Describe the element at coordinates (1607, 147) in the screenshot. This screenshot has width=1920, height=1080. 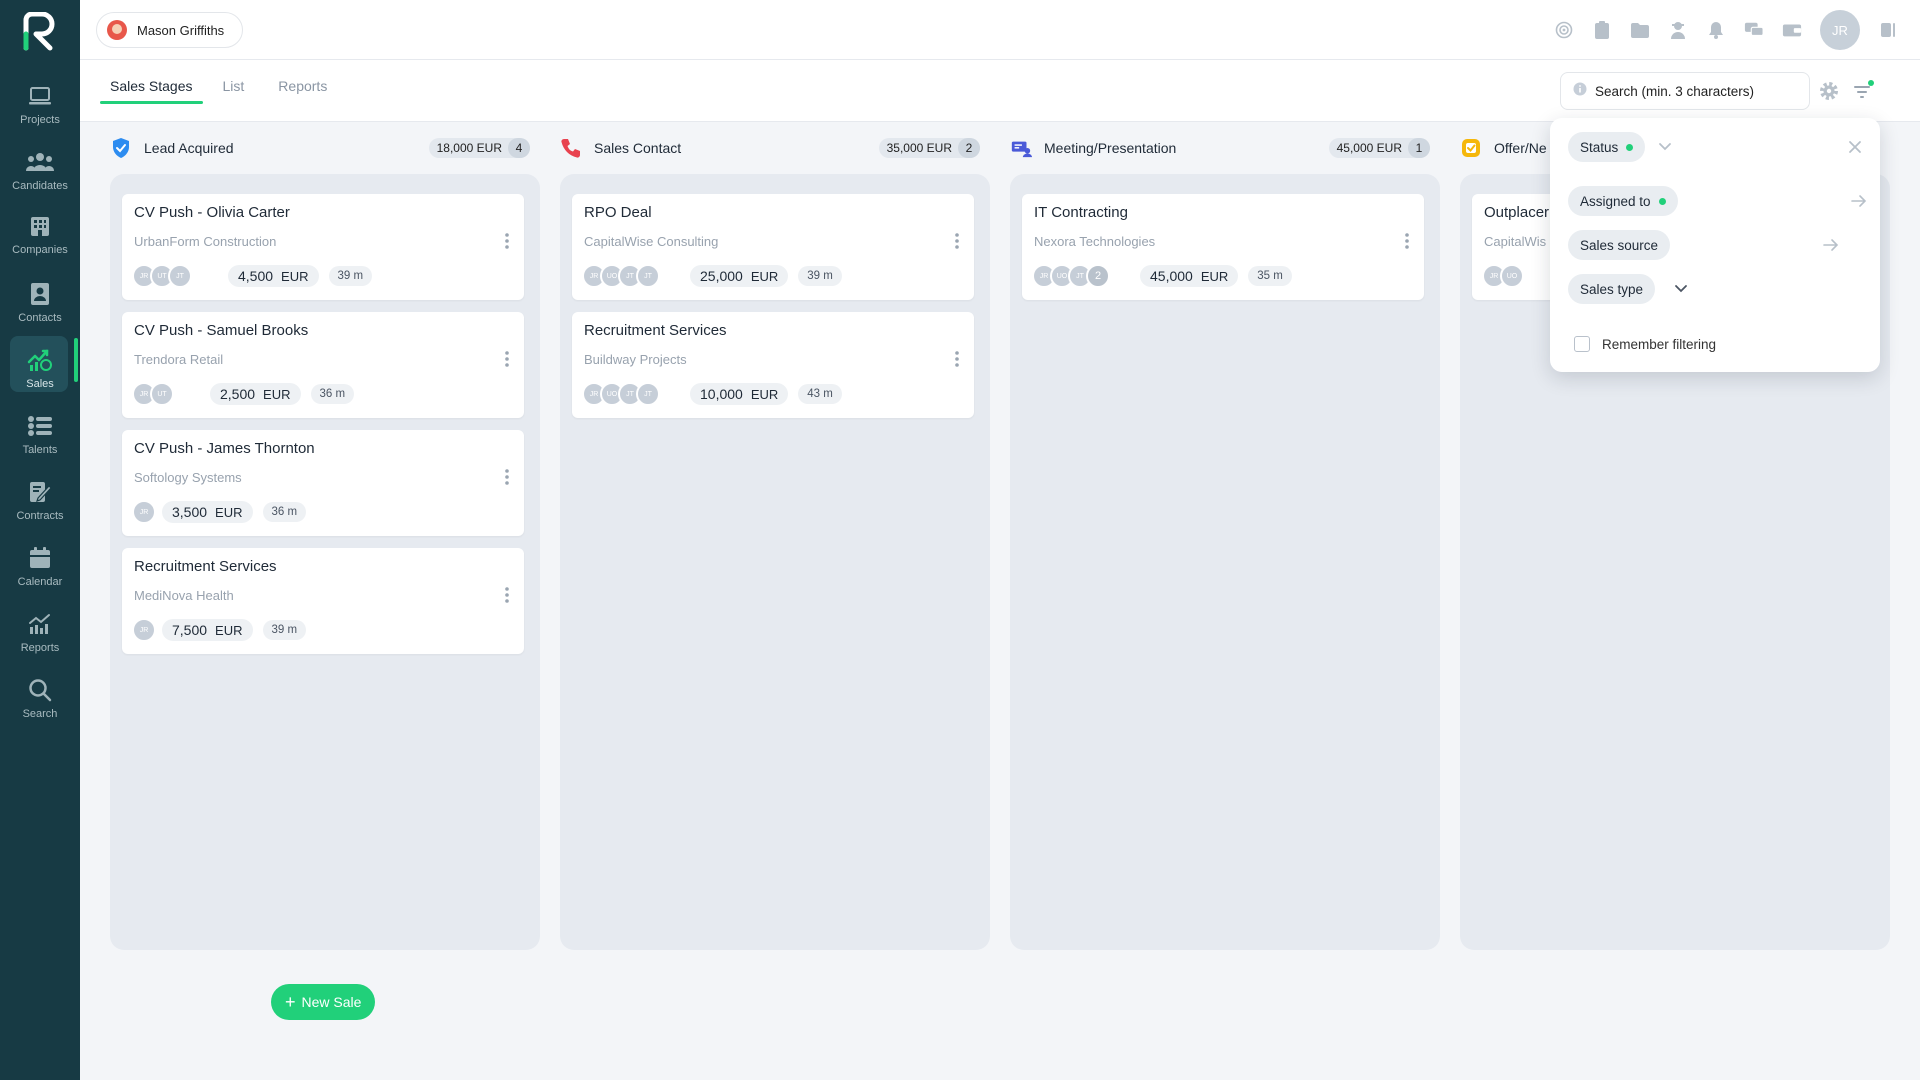
I see `status-filter-chip: Status` at that location.